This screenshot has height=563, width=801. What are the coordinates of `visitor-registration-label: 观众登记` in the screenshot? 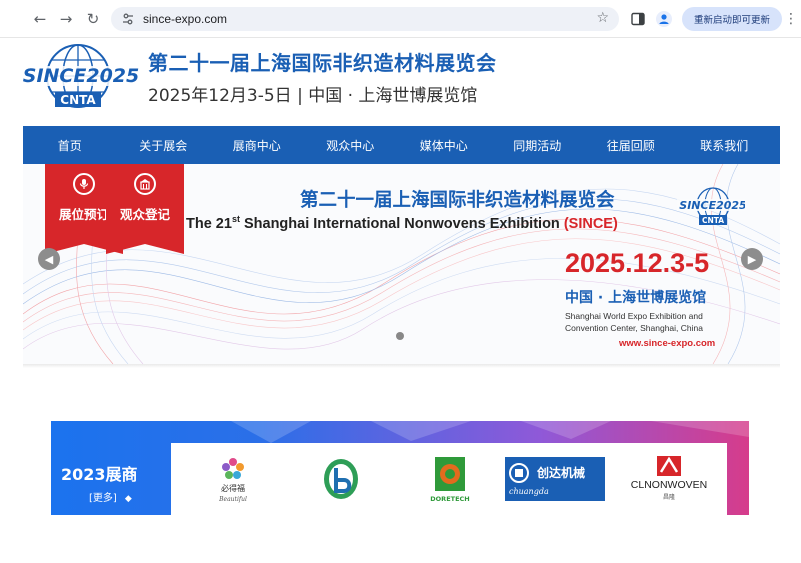 It's located at (144, 214).